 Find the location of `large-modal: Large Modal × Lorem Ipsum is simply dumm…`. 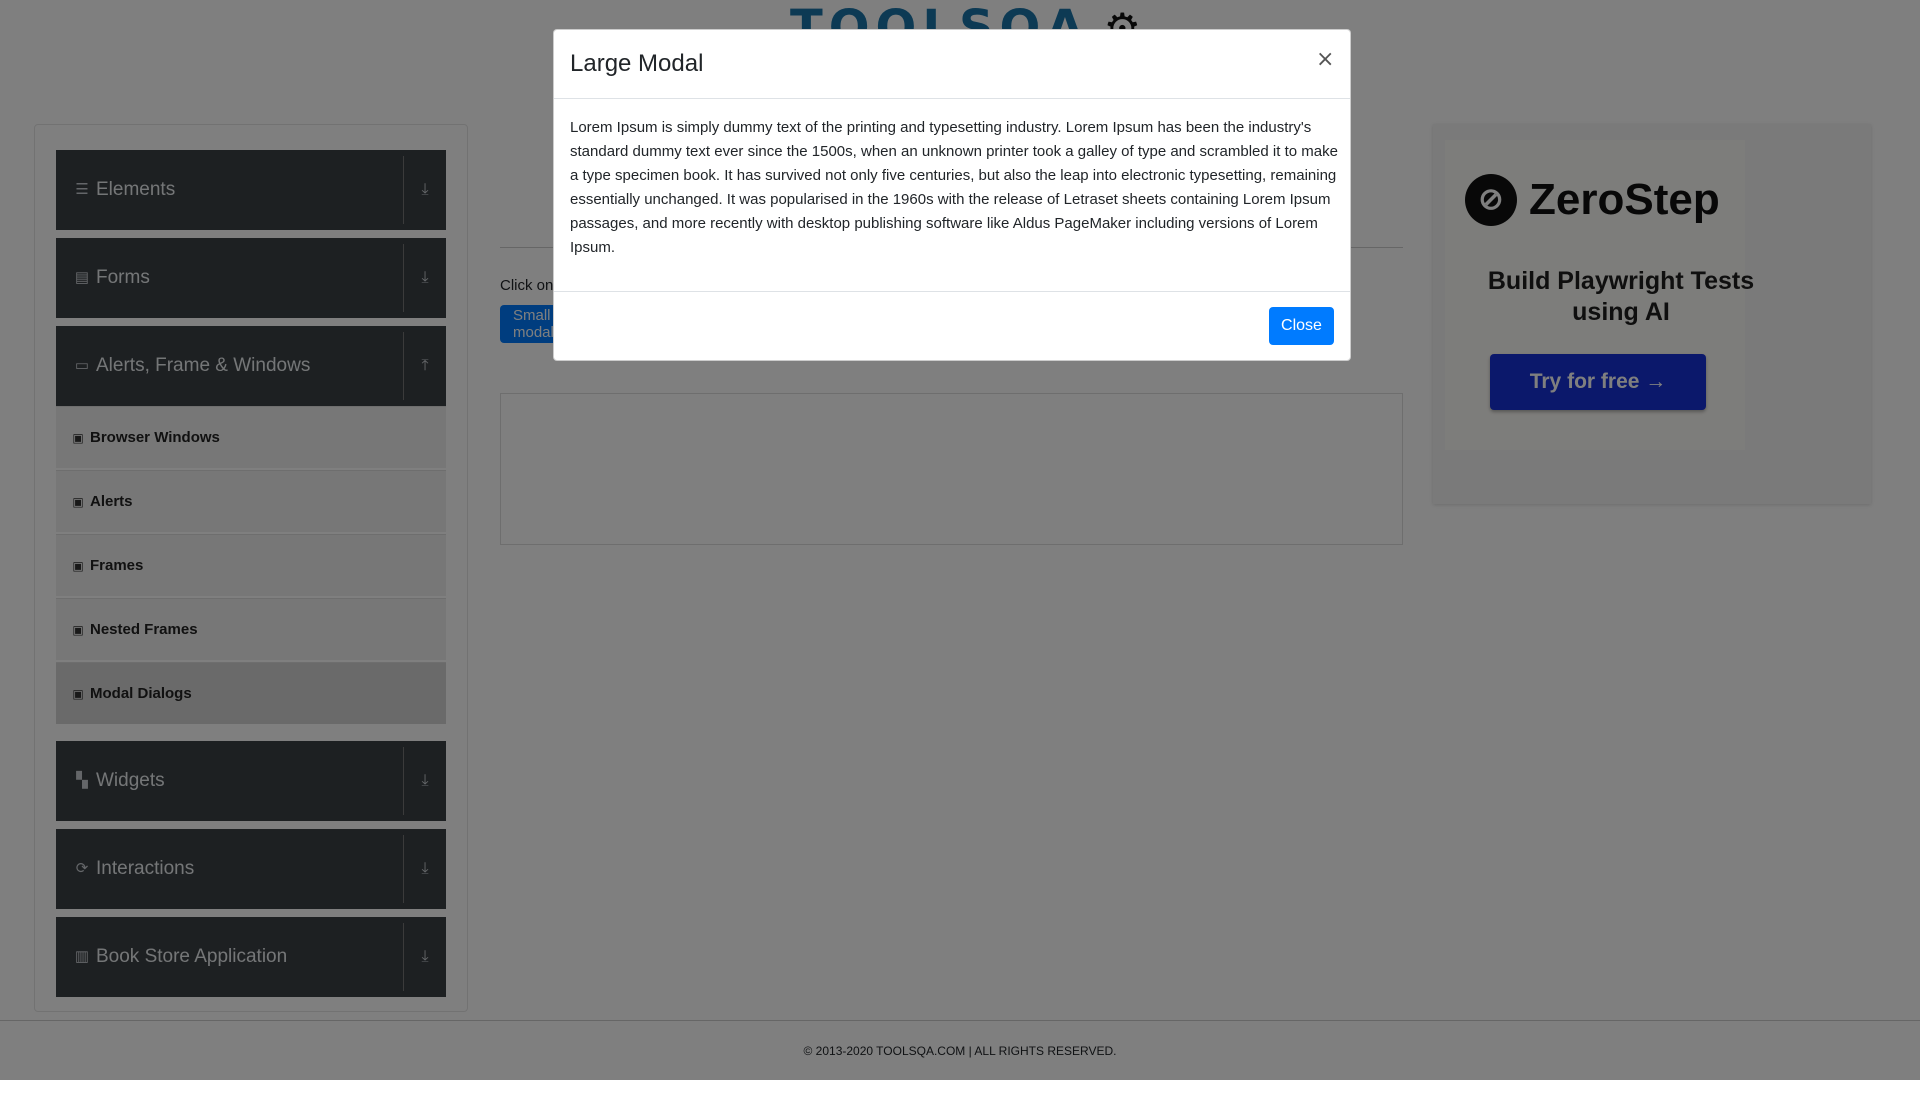

large-modal: Large Modal × Lorem Ipsum is simply dumm… is located at coordinates (952, 195).